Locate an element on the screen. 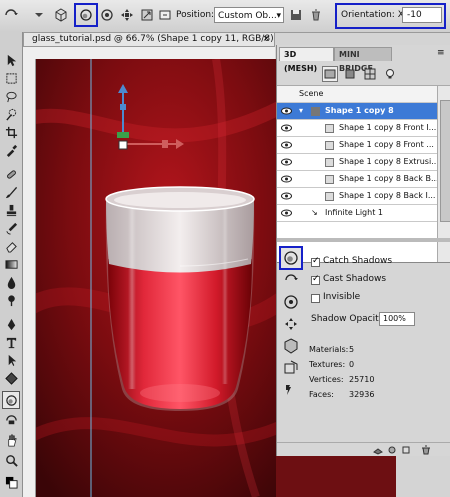 This screenshot has height=497, width=450. list-item: ↘ Infinite Light 1 is located at coordinates (357, 213).